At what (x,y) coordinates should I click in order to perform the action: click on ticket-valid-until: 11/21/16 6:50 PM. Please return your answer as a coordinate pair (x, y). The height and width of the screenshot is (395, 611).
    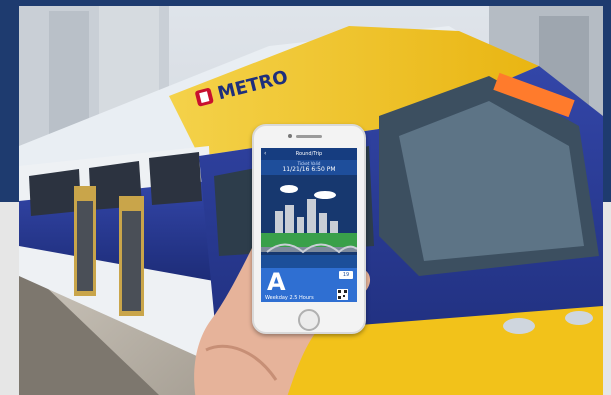
    Looking at the image, I should click on (309, 169).